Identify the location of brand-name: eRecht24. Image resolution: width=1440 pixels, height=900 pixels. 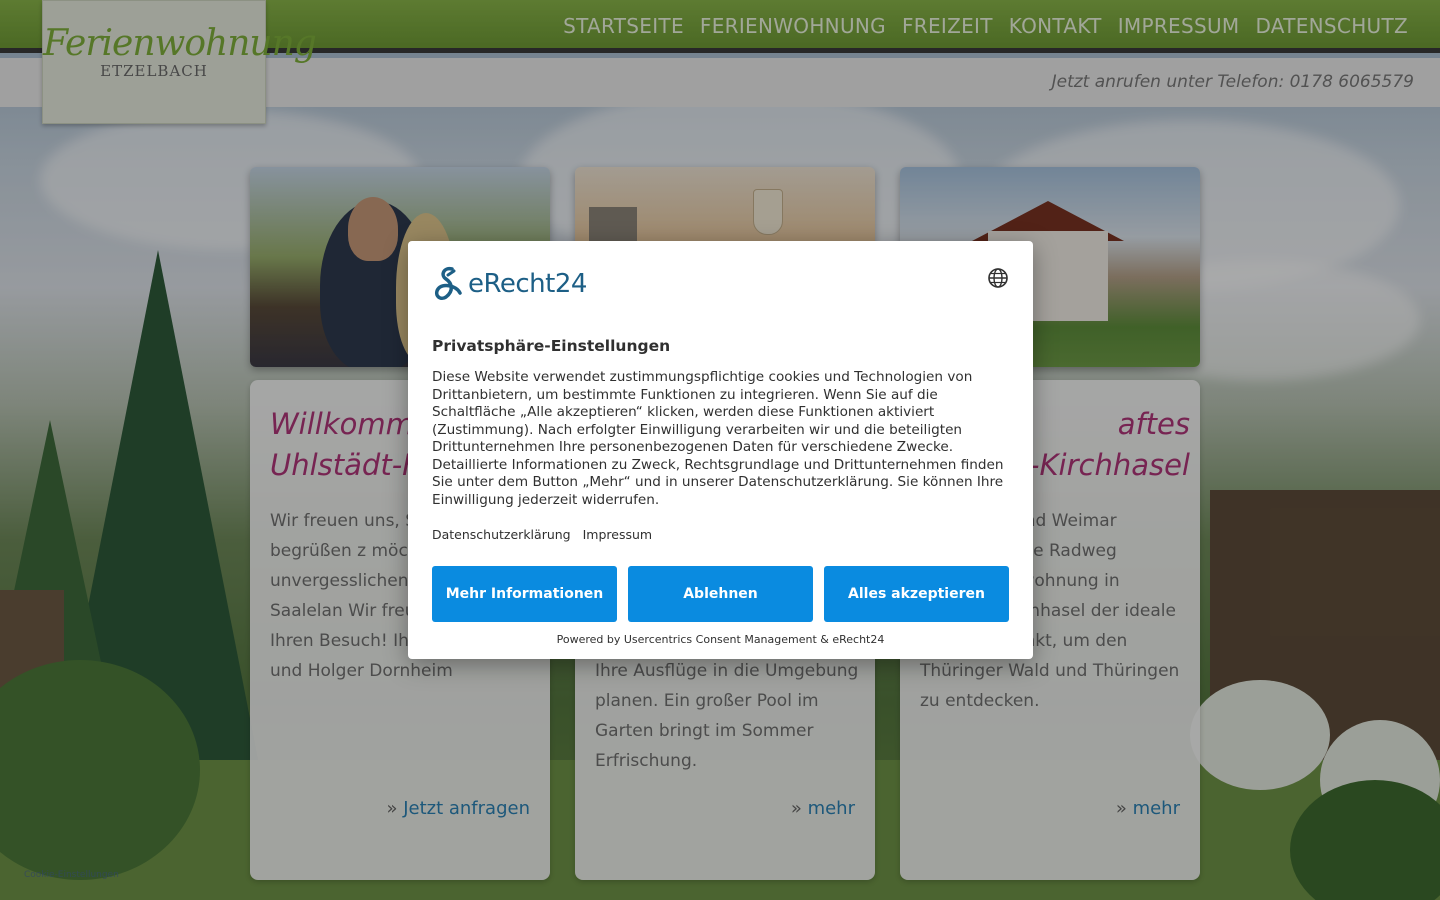
(527, 284).